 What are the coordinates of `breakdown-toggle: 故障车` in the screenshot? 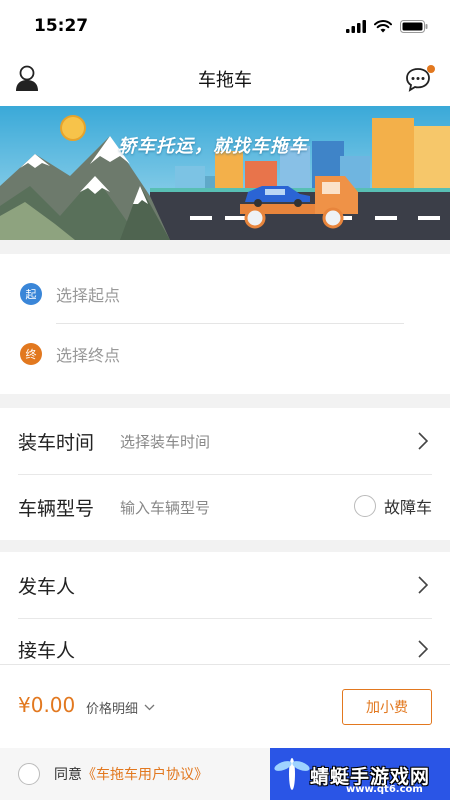 It's located at (392, 506).